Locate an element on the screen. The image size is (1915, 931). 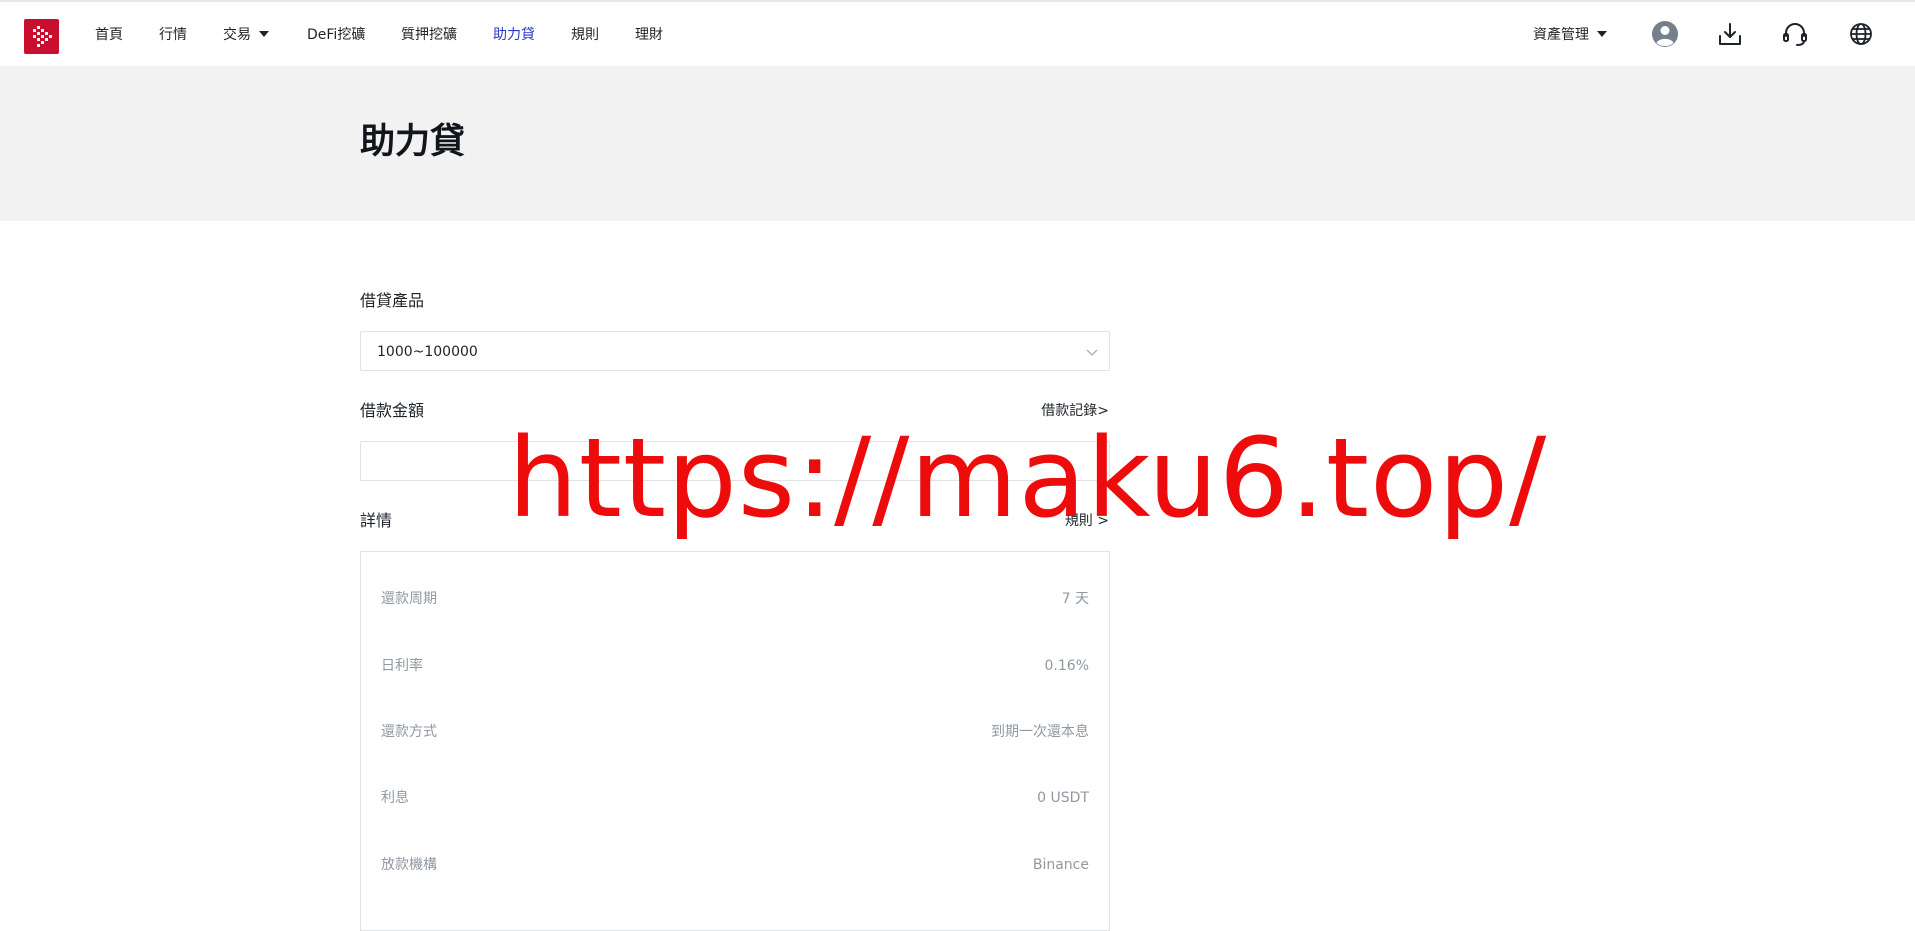
details-label: 詳情 is located at coordinates (376, 520).